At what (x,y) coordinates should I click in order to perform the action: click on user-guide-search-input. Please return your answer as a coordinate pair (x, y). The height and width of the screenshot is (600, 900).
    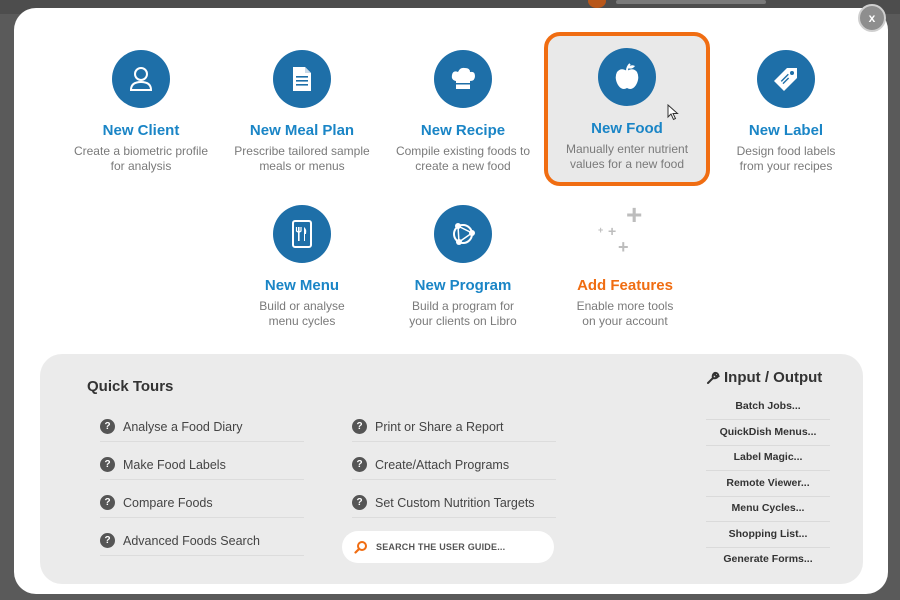
    Looking at the image, I should click on (461, 547).